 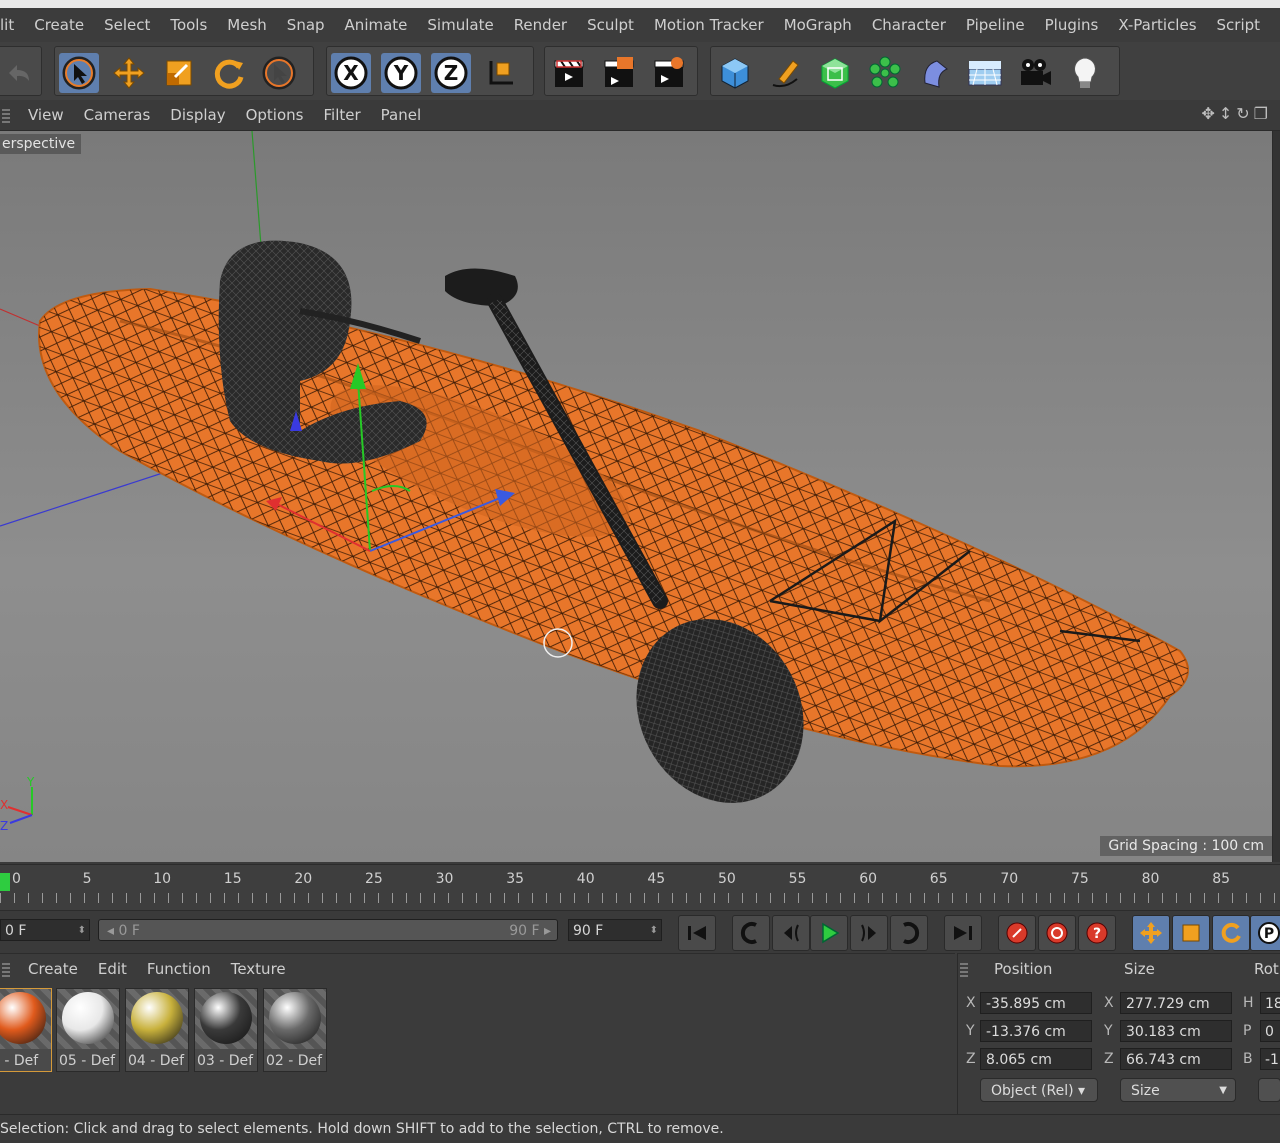 What do you see at coordinates (451, 73) in the screenshot?
I see `z-axis-lock-button: Z` at bounding box center [451, 73].